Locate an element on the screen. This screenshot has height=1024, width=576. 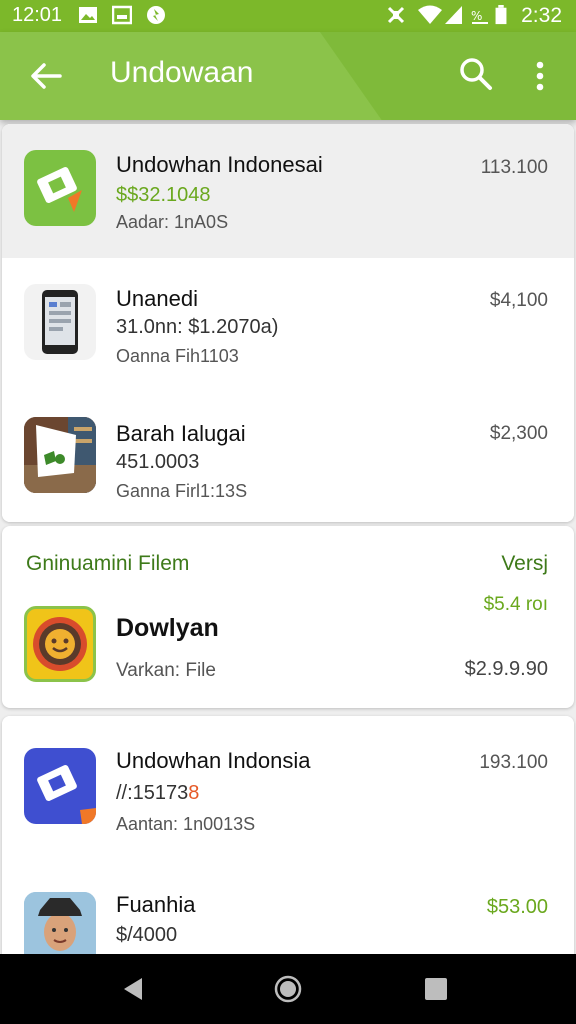
app-subtitle: //:151738 is located at coordinates (157, 793).